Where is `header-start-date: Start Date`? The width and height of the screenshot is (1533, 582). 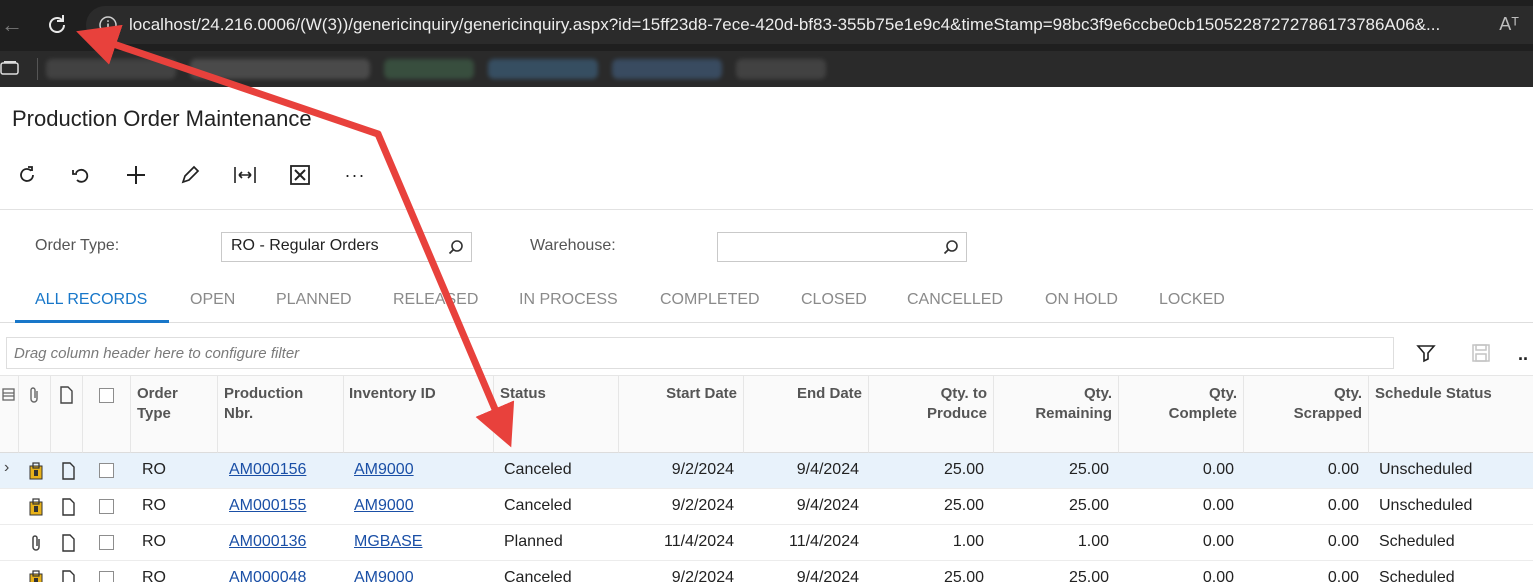
header-start-date: Start Date is located at coordinates (681, 414).